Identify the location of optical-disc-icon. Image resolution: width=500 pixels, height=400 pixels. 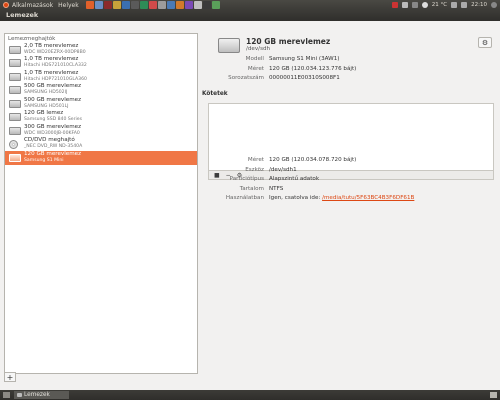
(13, 144).